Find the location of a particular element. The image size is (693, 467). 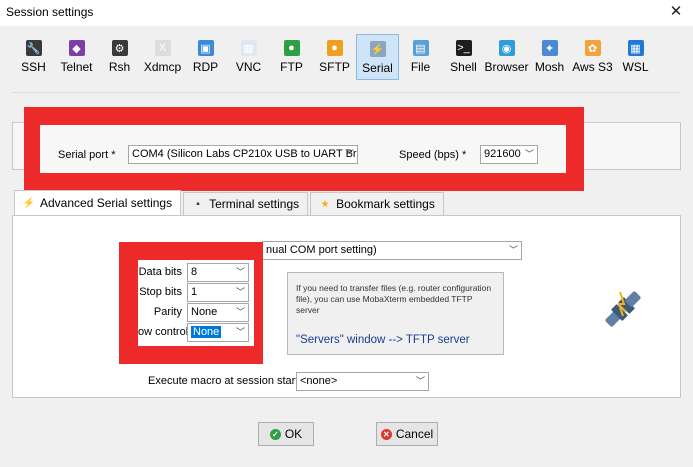

cancel-button: ✕ Cancel is located at coordinates (407, 434).